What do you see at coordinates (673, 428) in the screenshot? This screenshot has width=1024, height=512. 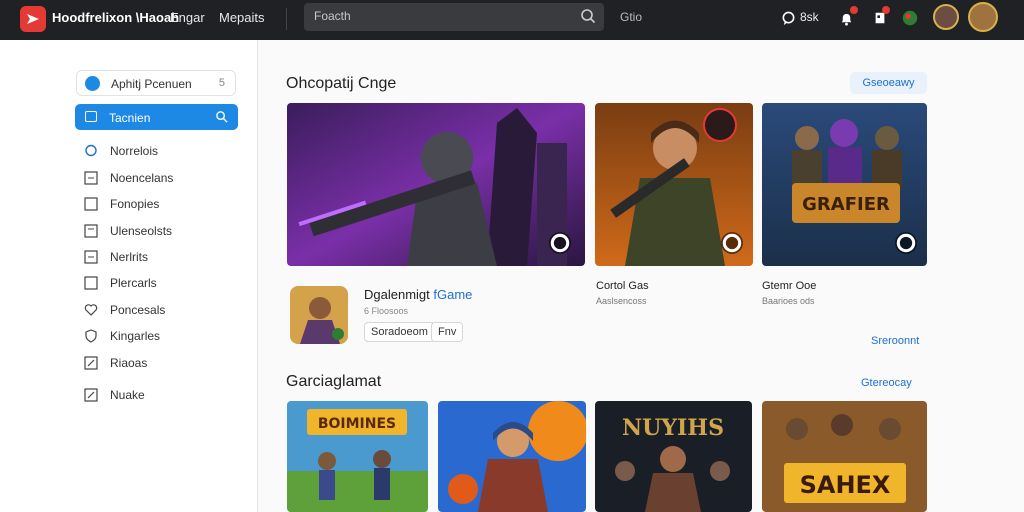 I see `banner-text: NUYIHS` at bounding box center [673, 428].